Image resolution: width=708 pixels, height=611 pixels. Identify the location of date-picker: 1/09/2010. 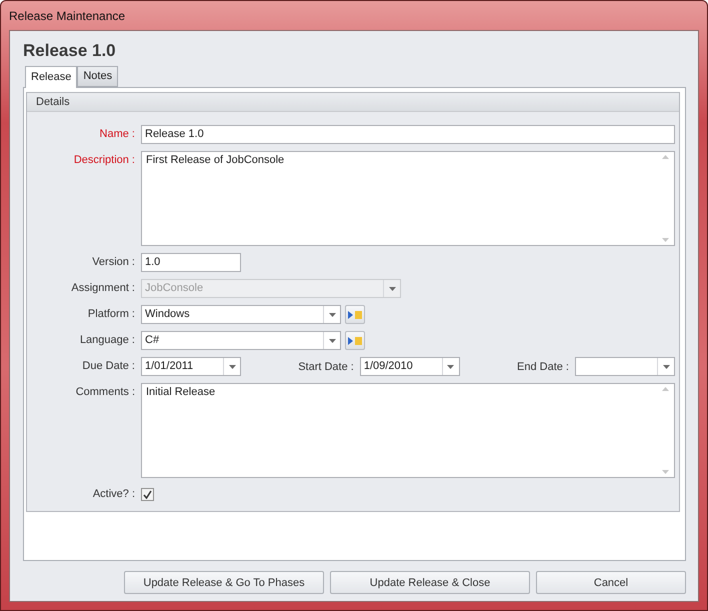
(410, 366).